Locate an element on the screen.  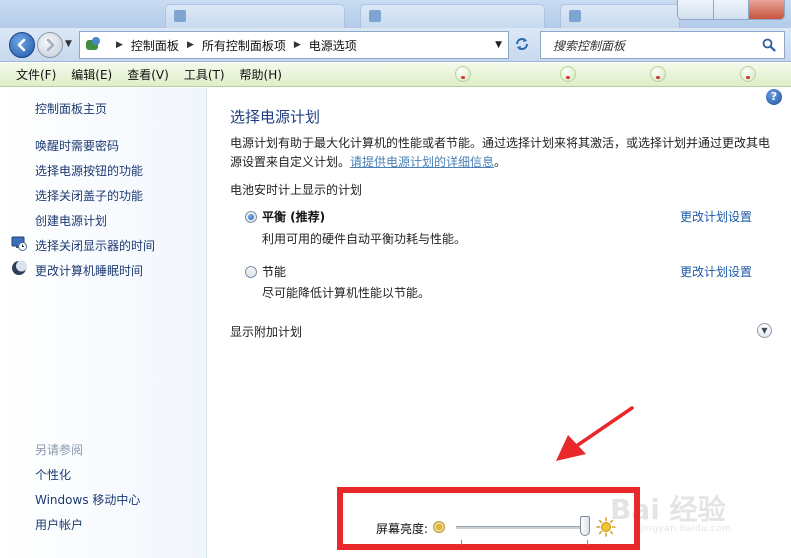
plan-power-saver-settings-link: 更改计划设置 is located at coordinates (716, 271).